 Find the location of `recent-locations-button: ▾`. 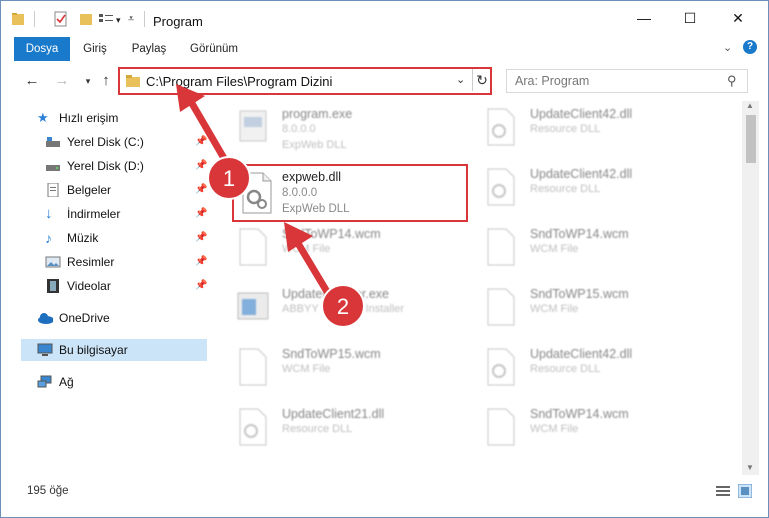

recent-locations-button: ▾ is located at coordinates (88, 81).